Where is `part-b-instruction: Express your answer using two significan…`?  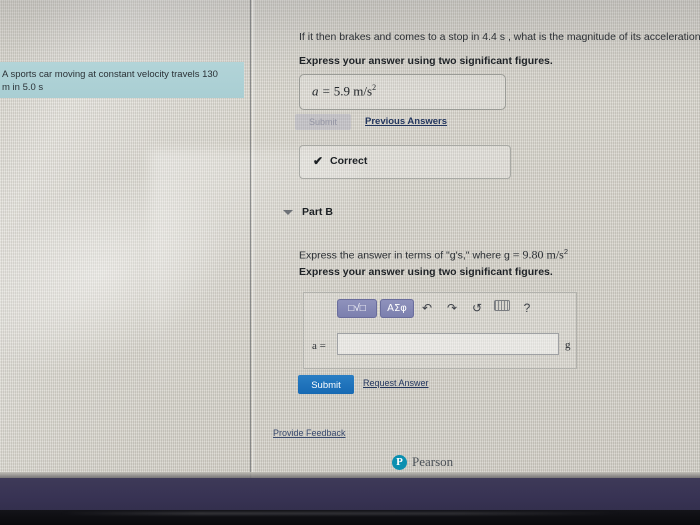
part-b-instruction: Express your answer using two significan… is located at coordinates (426, 272).